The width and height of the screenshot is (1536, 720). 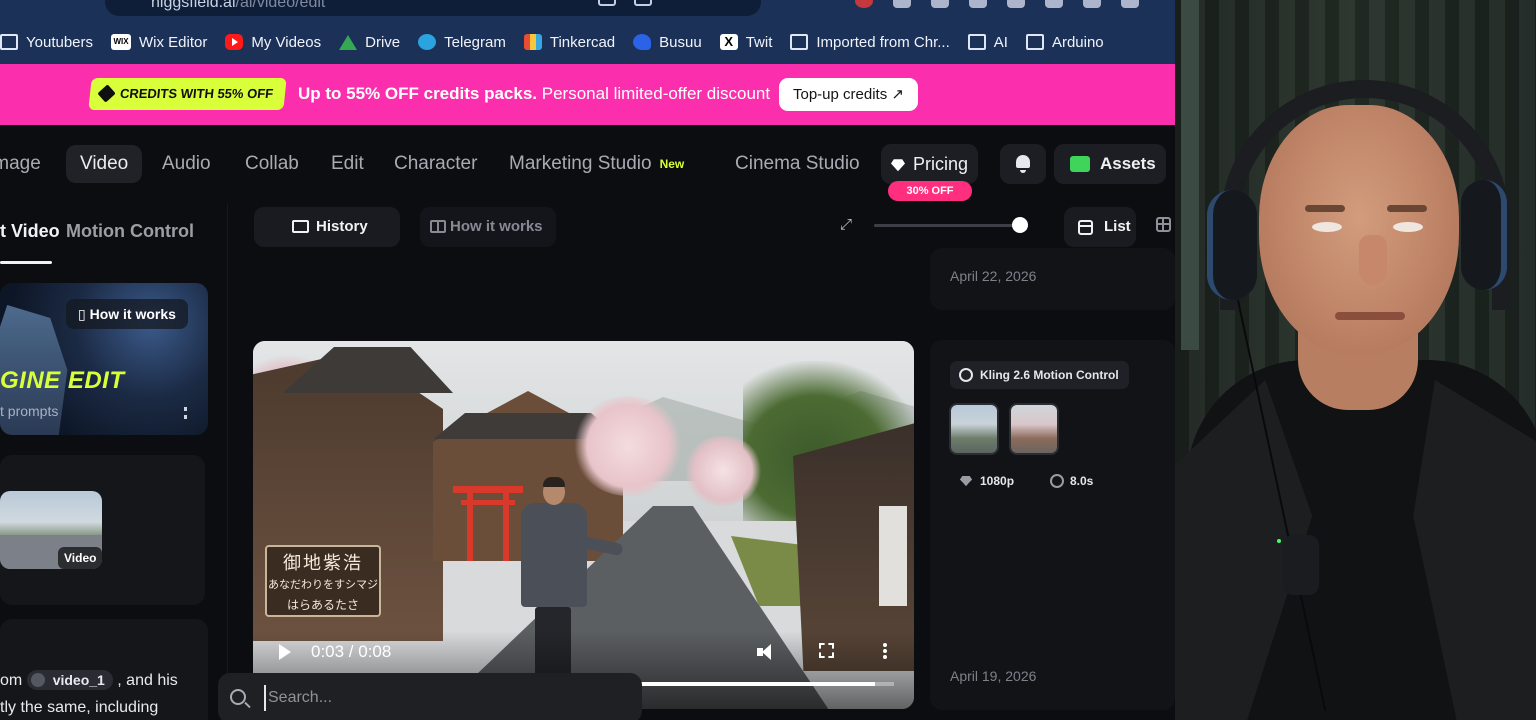 What do you see at coordinates (159, 42) in the screenshot?
I see `bookmark-wix-editor: WIX Wix Editor` at bounding box center [159, 42].